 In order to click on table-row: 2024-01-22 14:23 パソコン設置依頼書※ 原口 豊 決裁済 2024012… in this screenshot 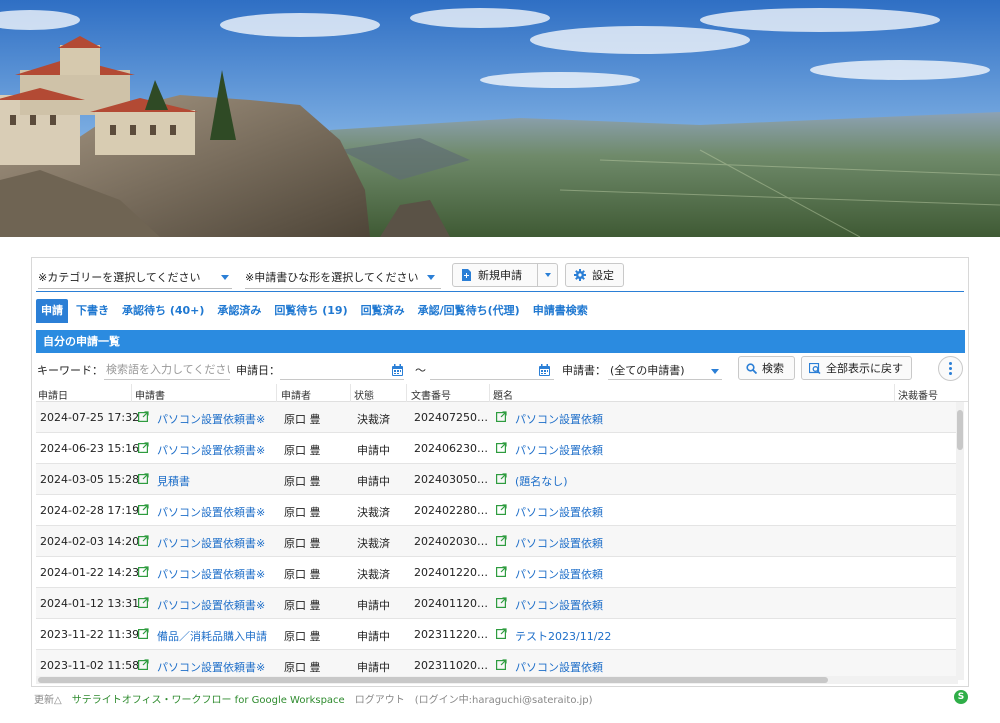, I will do `click(497, 572)`.